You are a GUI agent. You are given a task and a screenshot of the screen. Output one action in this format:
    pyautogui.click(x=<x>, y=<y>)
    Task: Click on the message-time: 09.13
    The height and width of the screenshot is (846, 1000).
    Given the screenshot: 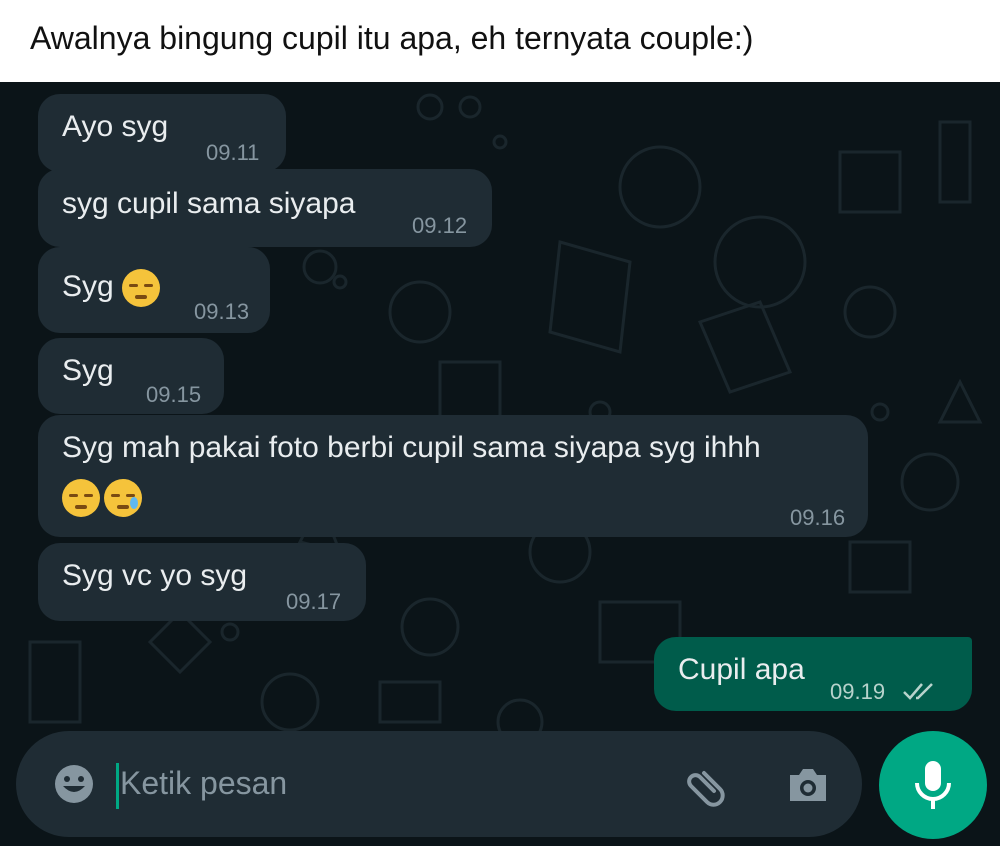 What is the action you would take?
    pyautogui.click(x=222, y=311)
    